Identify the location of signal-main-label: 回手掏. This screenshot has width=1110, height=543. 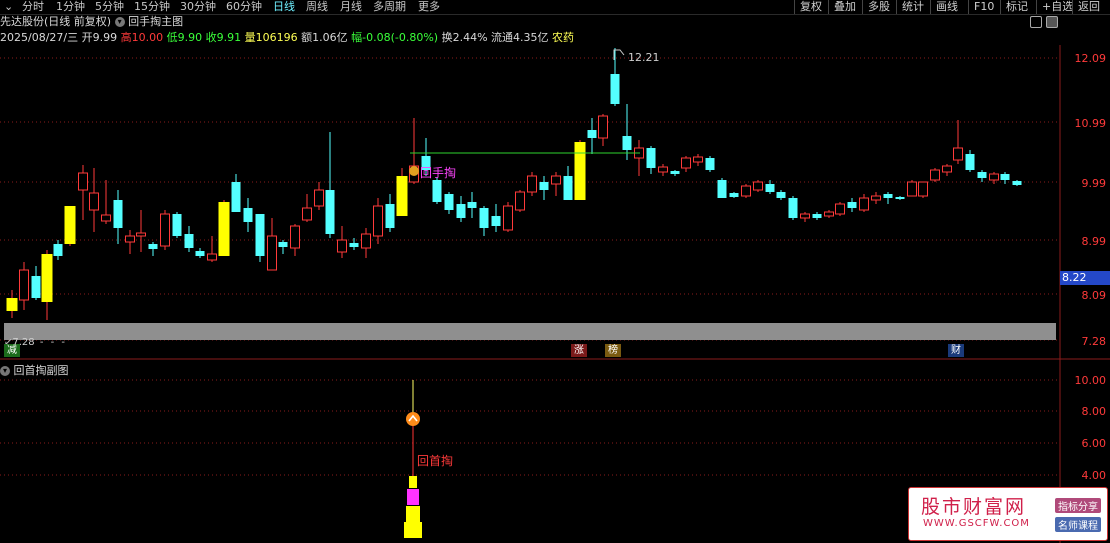
(438, 173).